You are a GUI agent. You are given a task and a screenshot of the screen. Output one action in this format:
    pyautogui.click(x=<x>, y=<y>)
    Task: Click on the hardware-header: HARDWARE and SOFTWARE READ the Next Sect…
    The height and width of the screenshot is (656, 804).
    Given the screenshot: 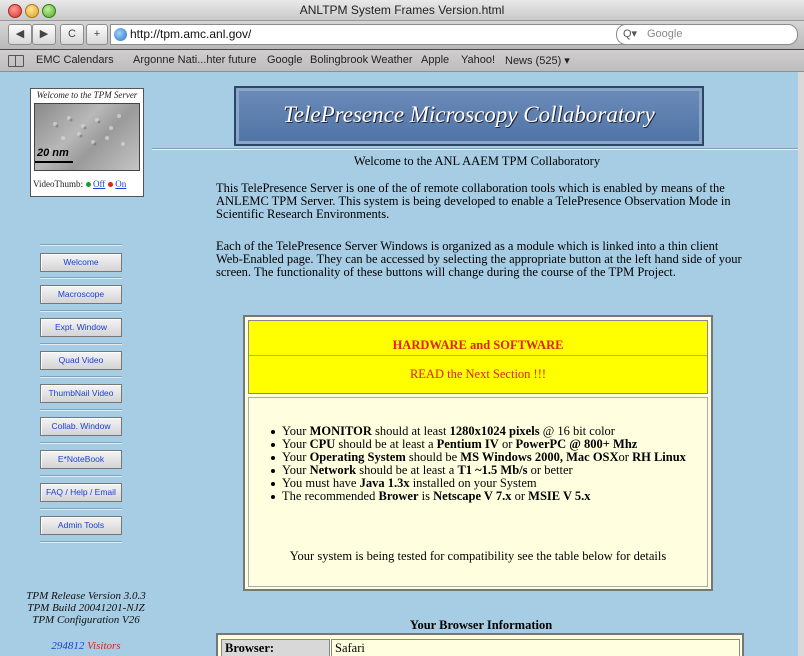 What is the action you would take?
    pyautogui.click(x=478, y=357)
    